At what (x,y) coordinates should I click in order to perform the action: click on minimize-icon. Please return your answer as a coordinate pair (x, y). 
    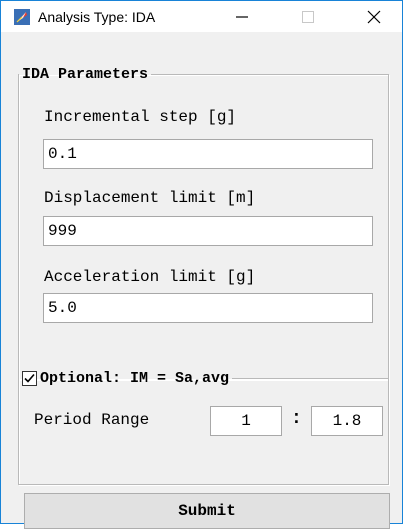
    Looking at the image, I should click on (242, 16).